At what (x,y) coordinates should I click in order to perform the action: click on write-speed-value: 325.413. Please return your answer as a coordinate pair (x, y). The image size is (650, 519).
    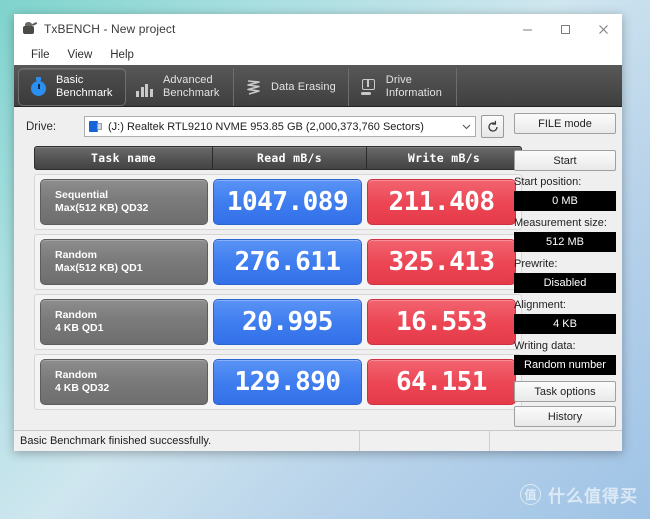
    Looking at the image, I should click on (441, 262).